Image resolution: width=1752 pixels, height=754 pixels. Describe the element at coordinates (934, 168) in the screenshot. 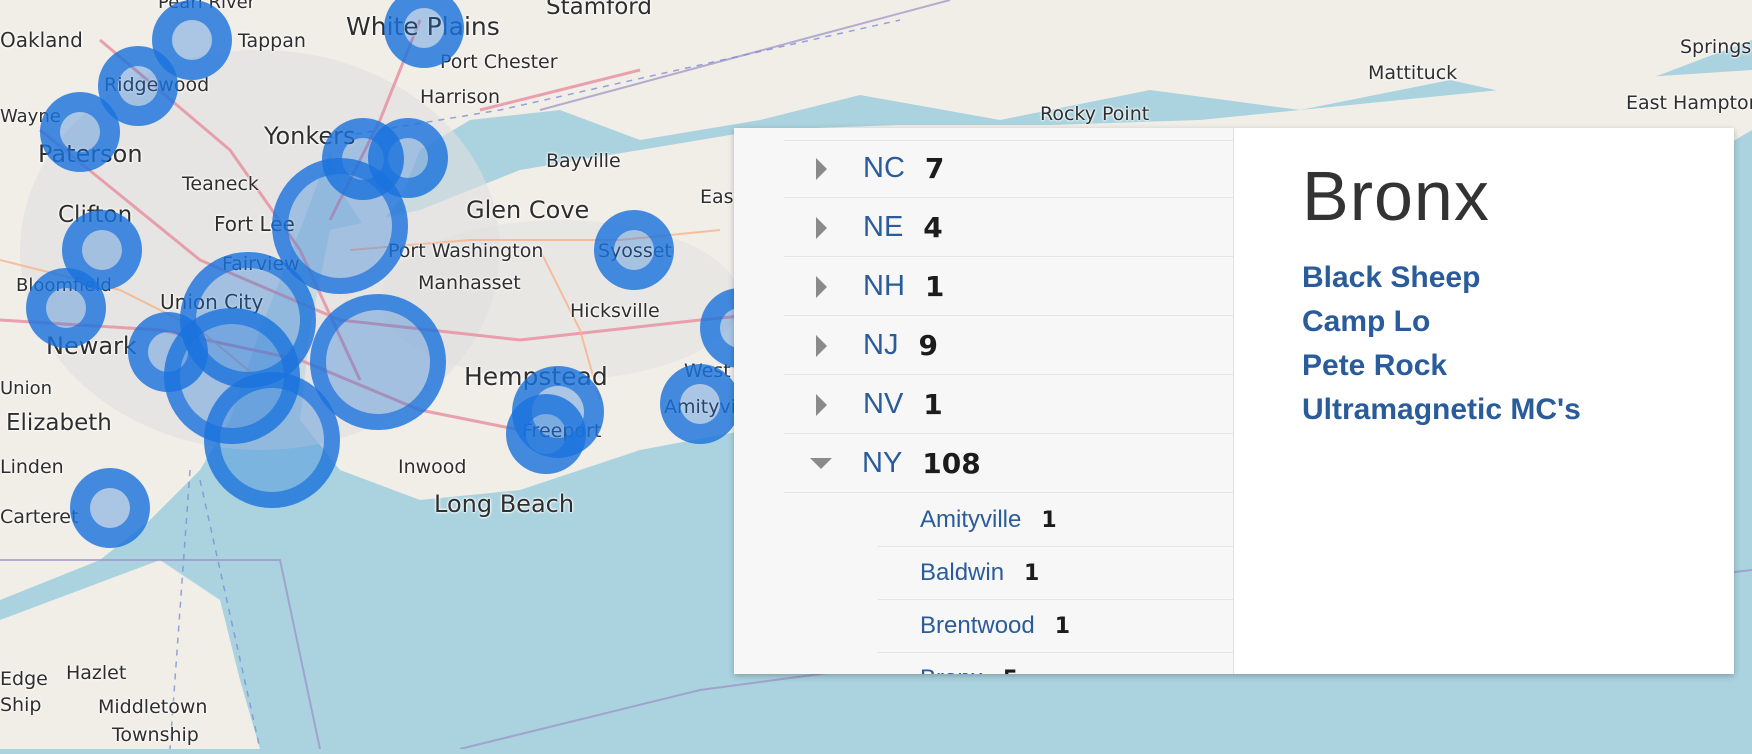

I see `state-count: 7` at that location.